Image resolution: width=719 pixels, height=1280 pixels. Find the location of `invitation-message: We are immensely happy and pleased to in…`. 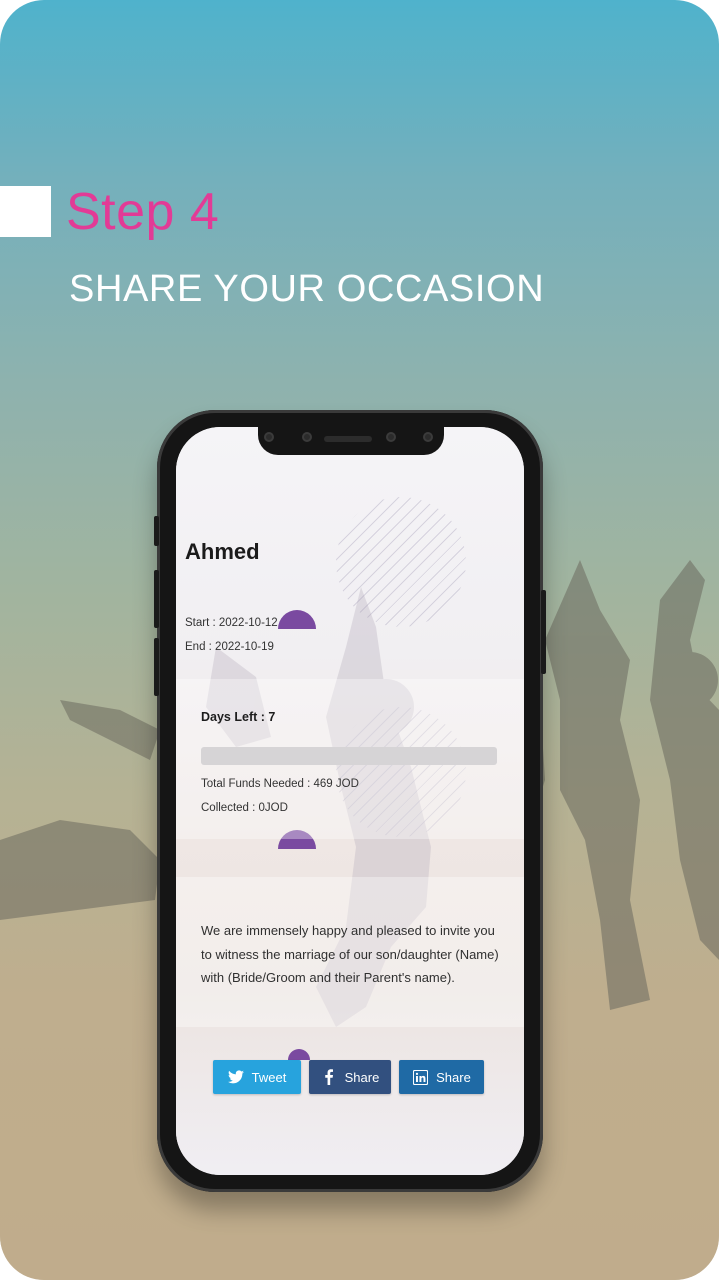

invitation-message: We are immensely happy and pleased to in… is located at coordinates (350, 954).